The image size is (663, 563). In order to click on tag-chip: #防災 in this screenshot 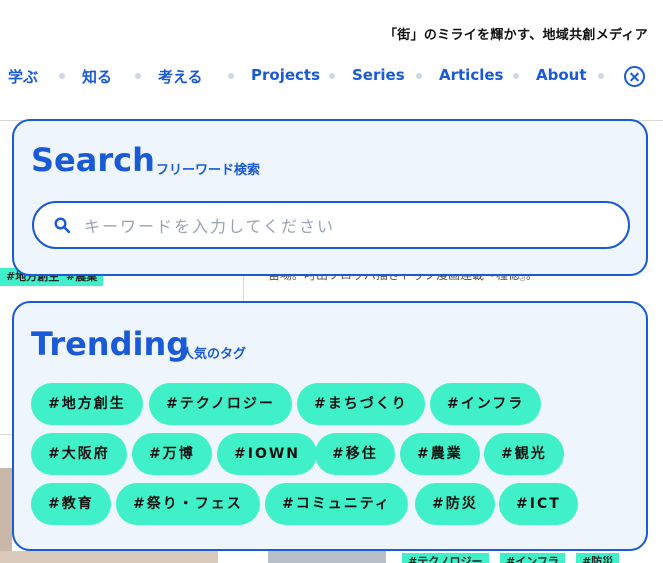, I will do `click(455, 504)`.